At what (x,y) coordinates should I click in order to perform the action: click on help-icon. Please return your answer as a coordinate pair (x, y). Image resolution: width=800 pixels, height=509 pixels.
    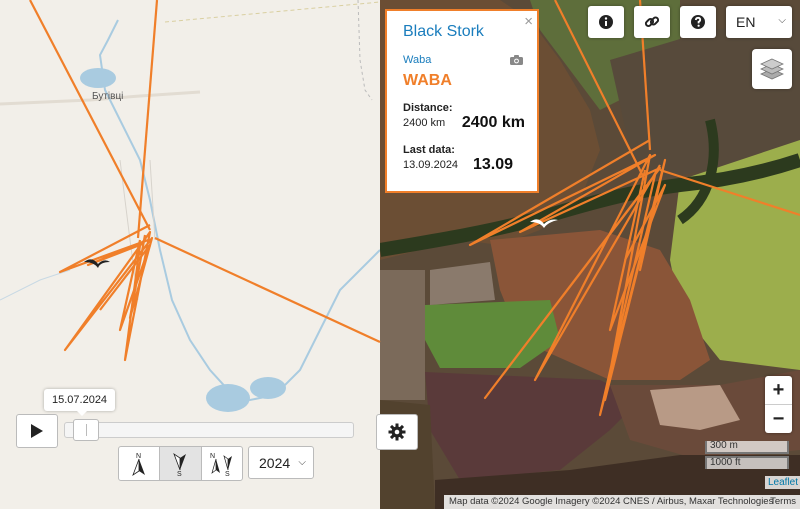
    Looking at the image, I should click on (698, 22).